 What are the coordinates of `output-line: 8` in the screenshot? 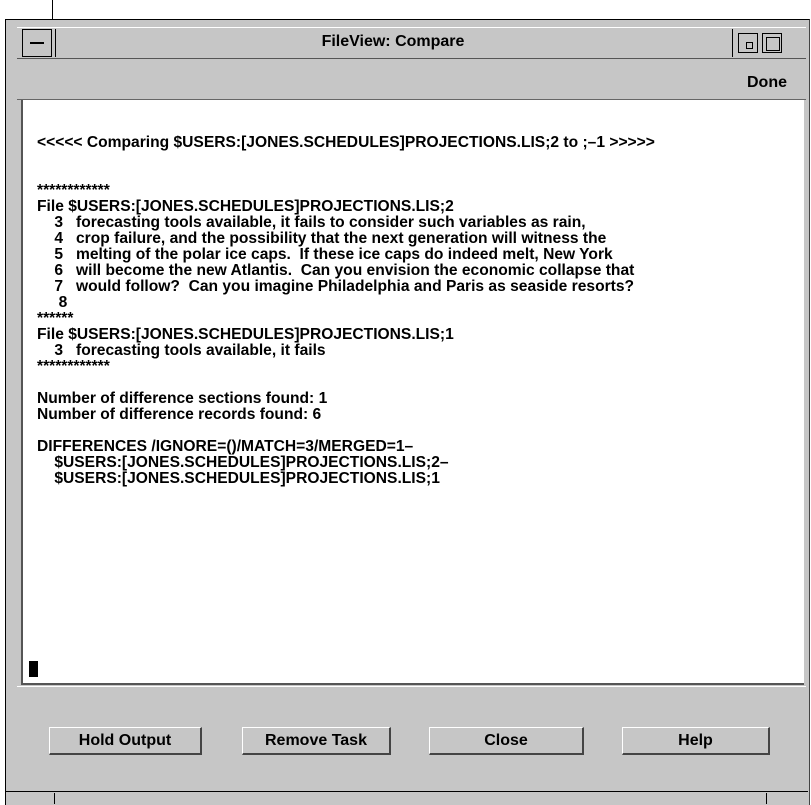 It's located at (52, 302).